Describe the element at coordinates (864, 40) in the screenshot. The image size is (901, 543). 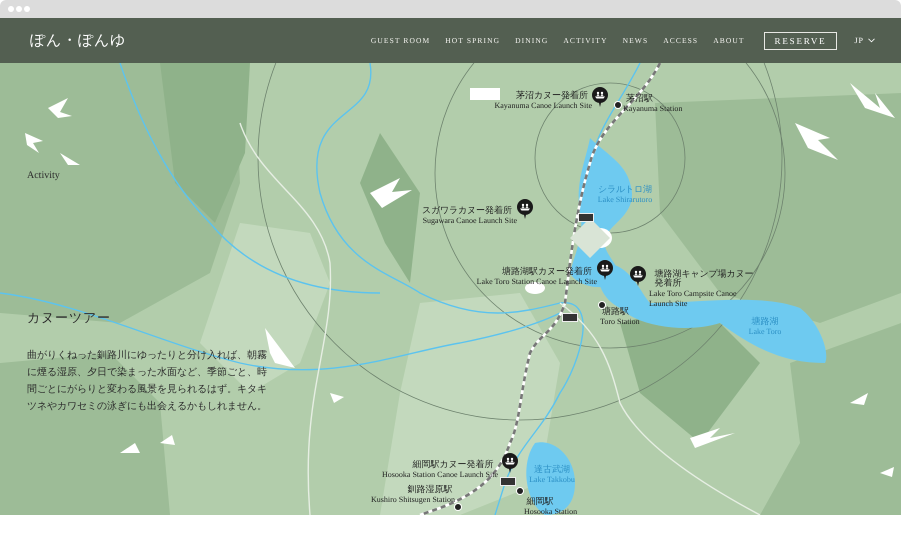
I see `language-selector: JP` at that location.